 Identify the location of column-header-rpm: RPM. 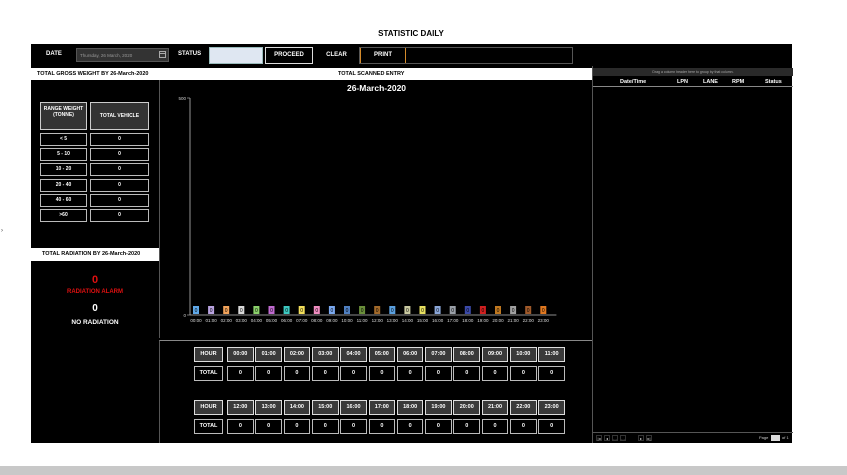
(738, 82).